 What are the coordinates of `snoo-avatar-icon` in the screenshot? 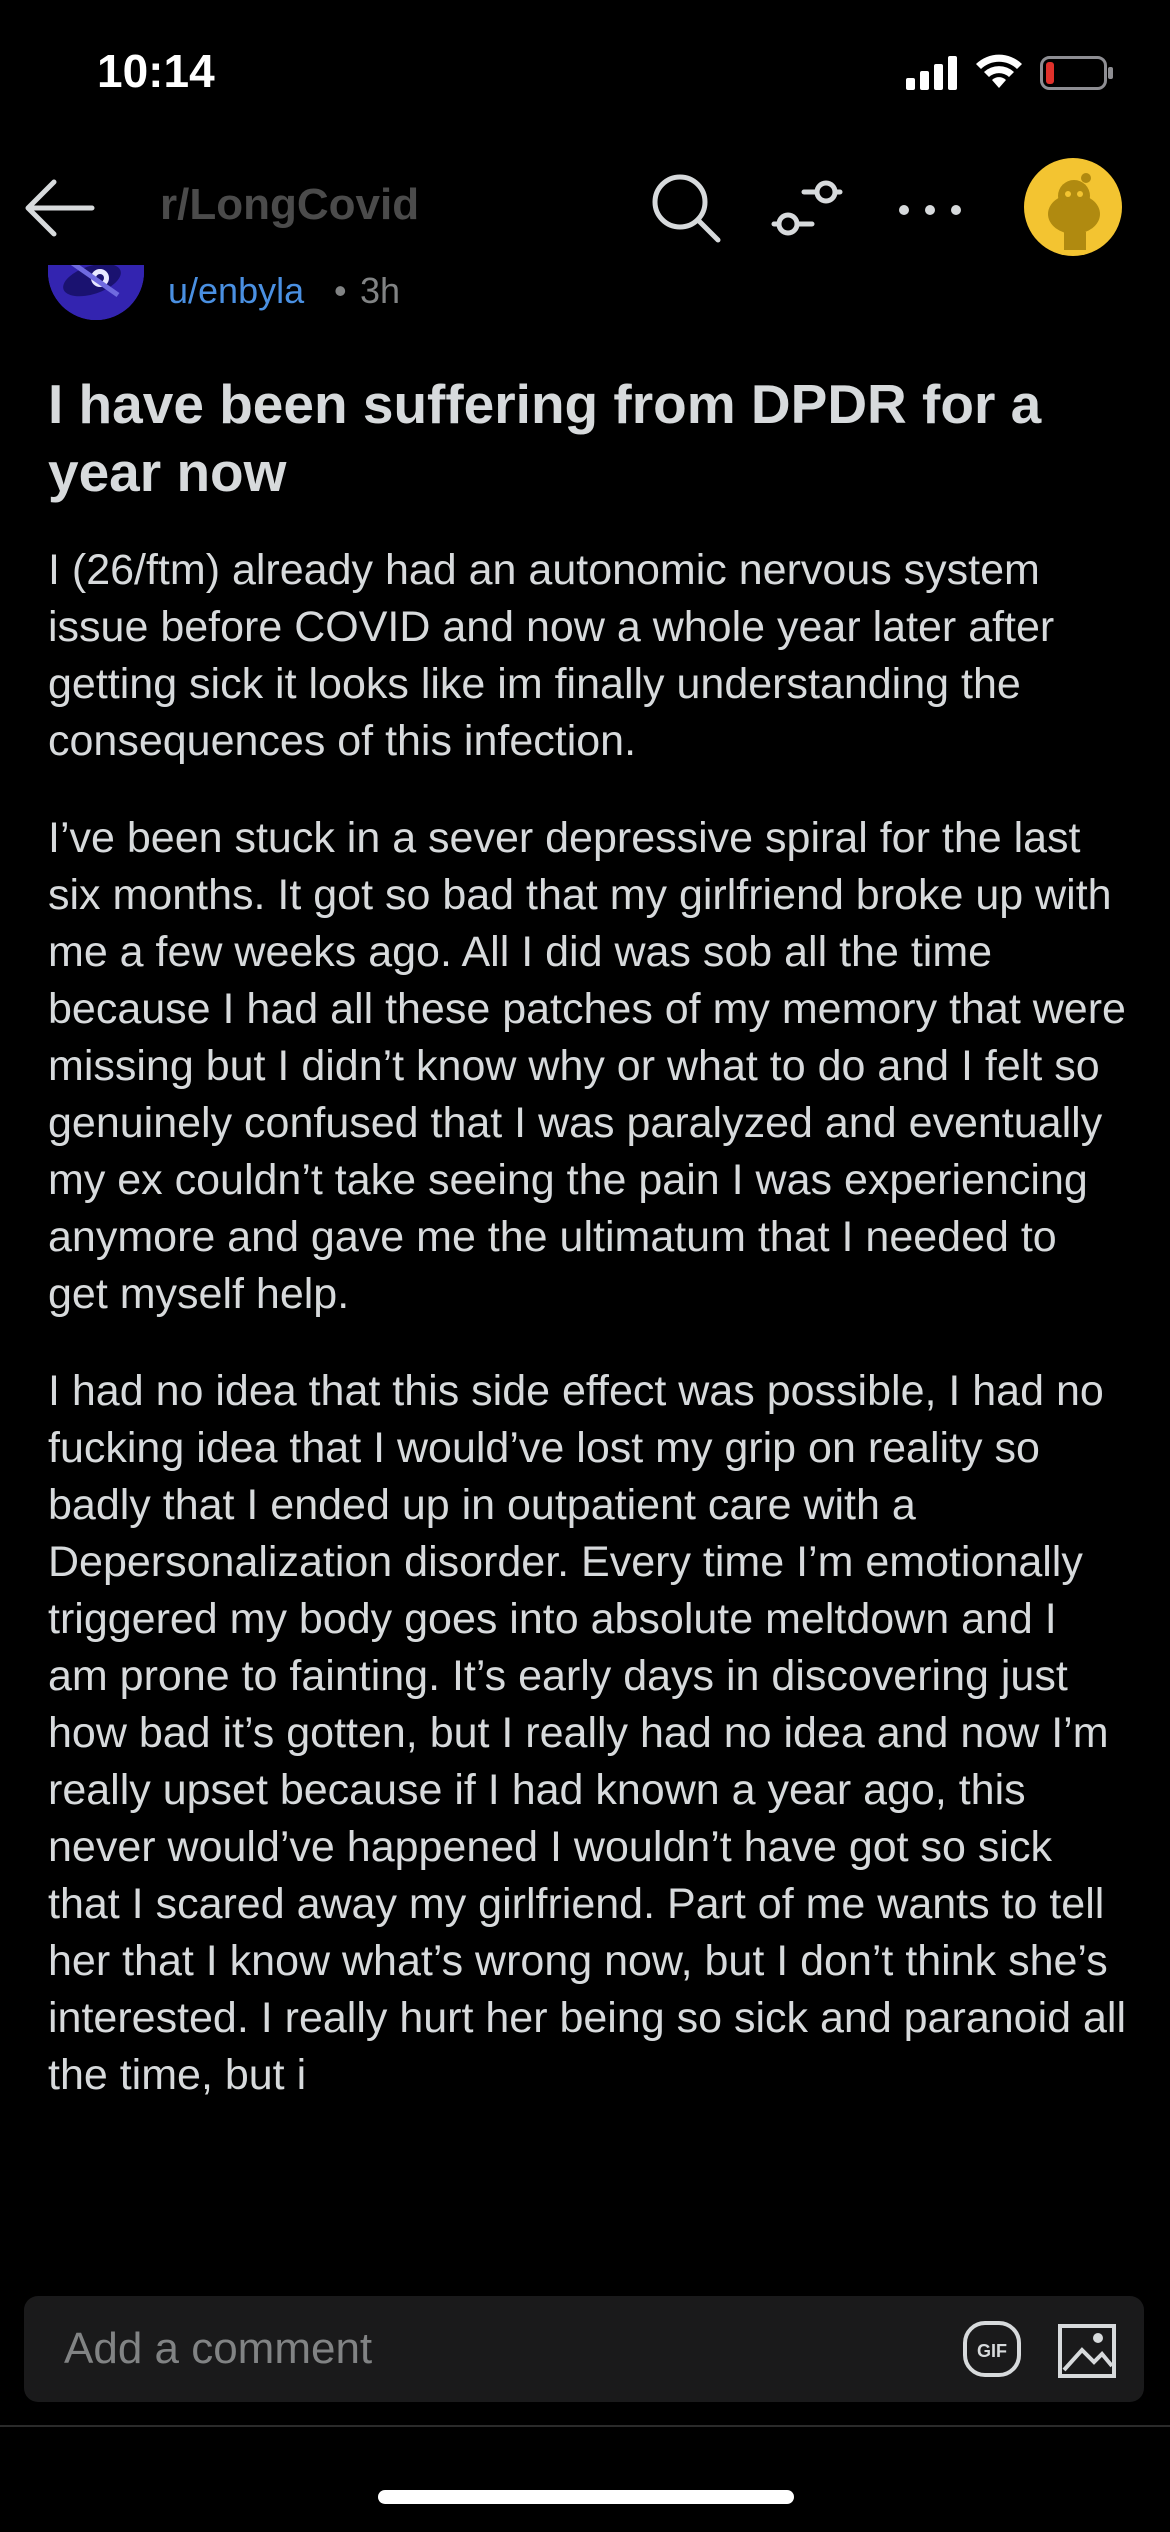 It's located at (1074, 211).